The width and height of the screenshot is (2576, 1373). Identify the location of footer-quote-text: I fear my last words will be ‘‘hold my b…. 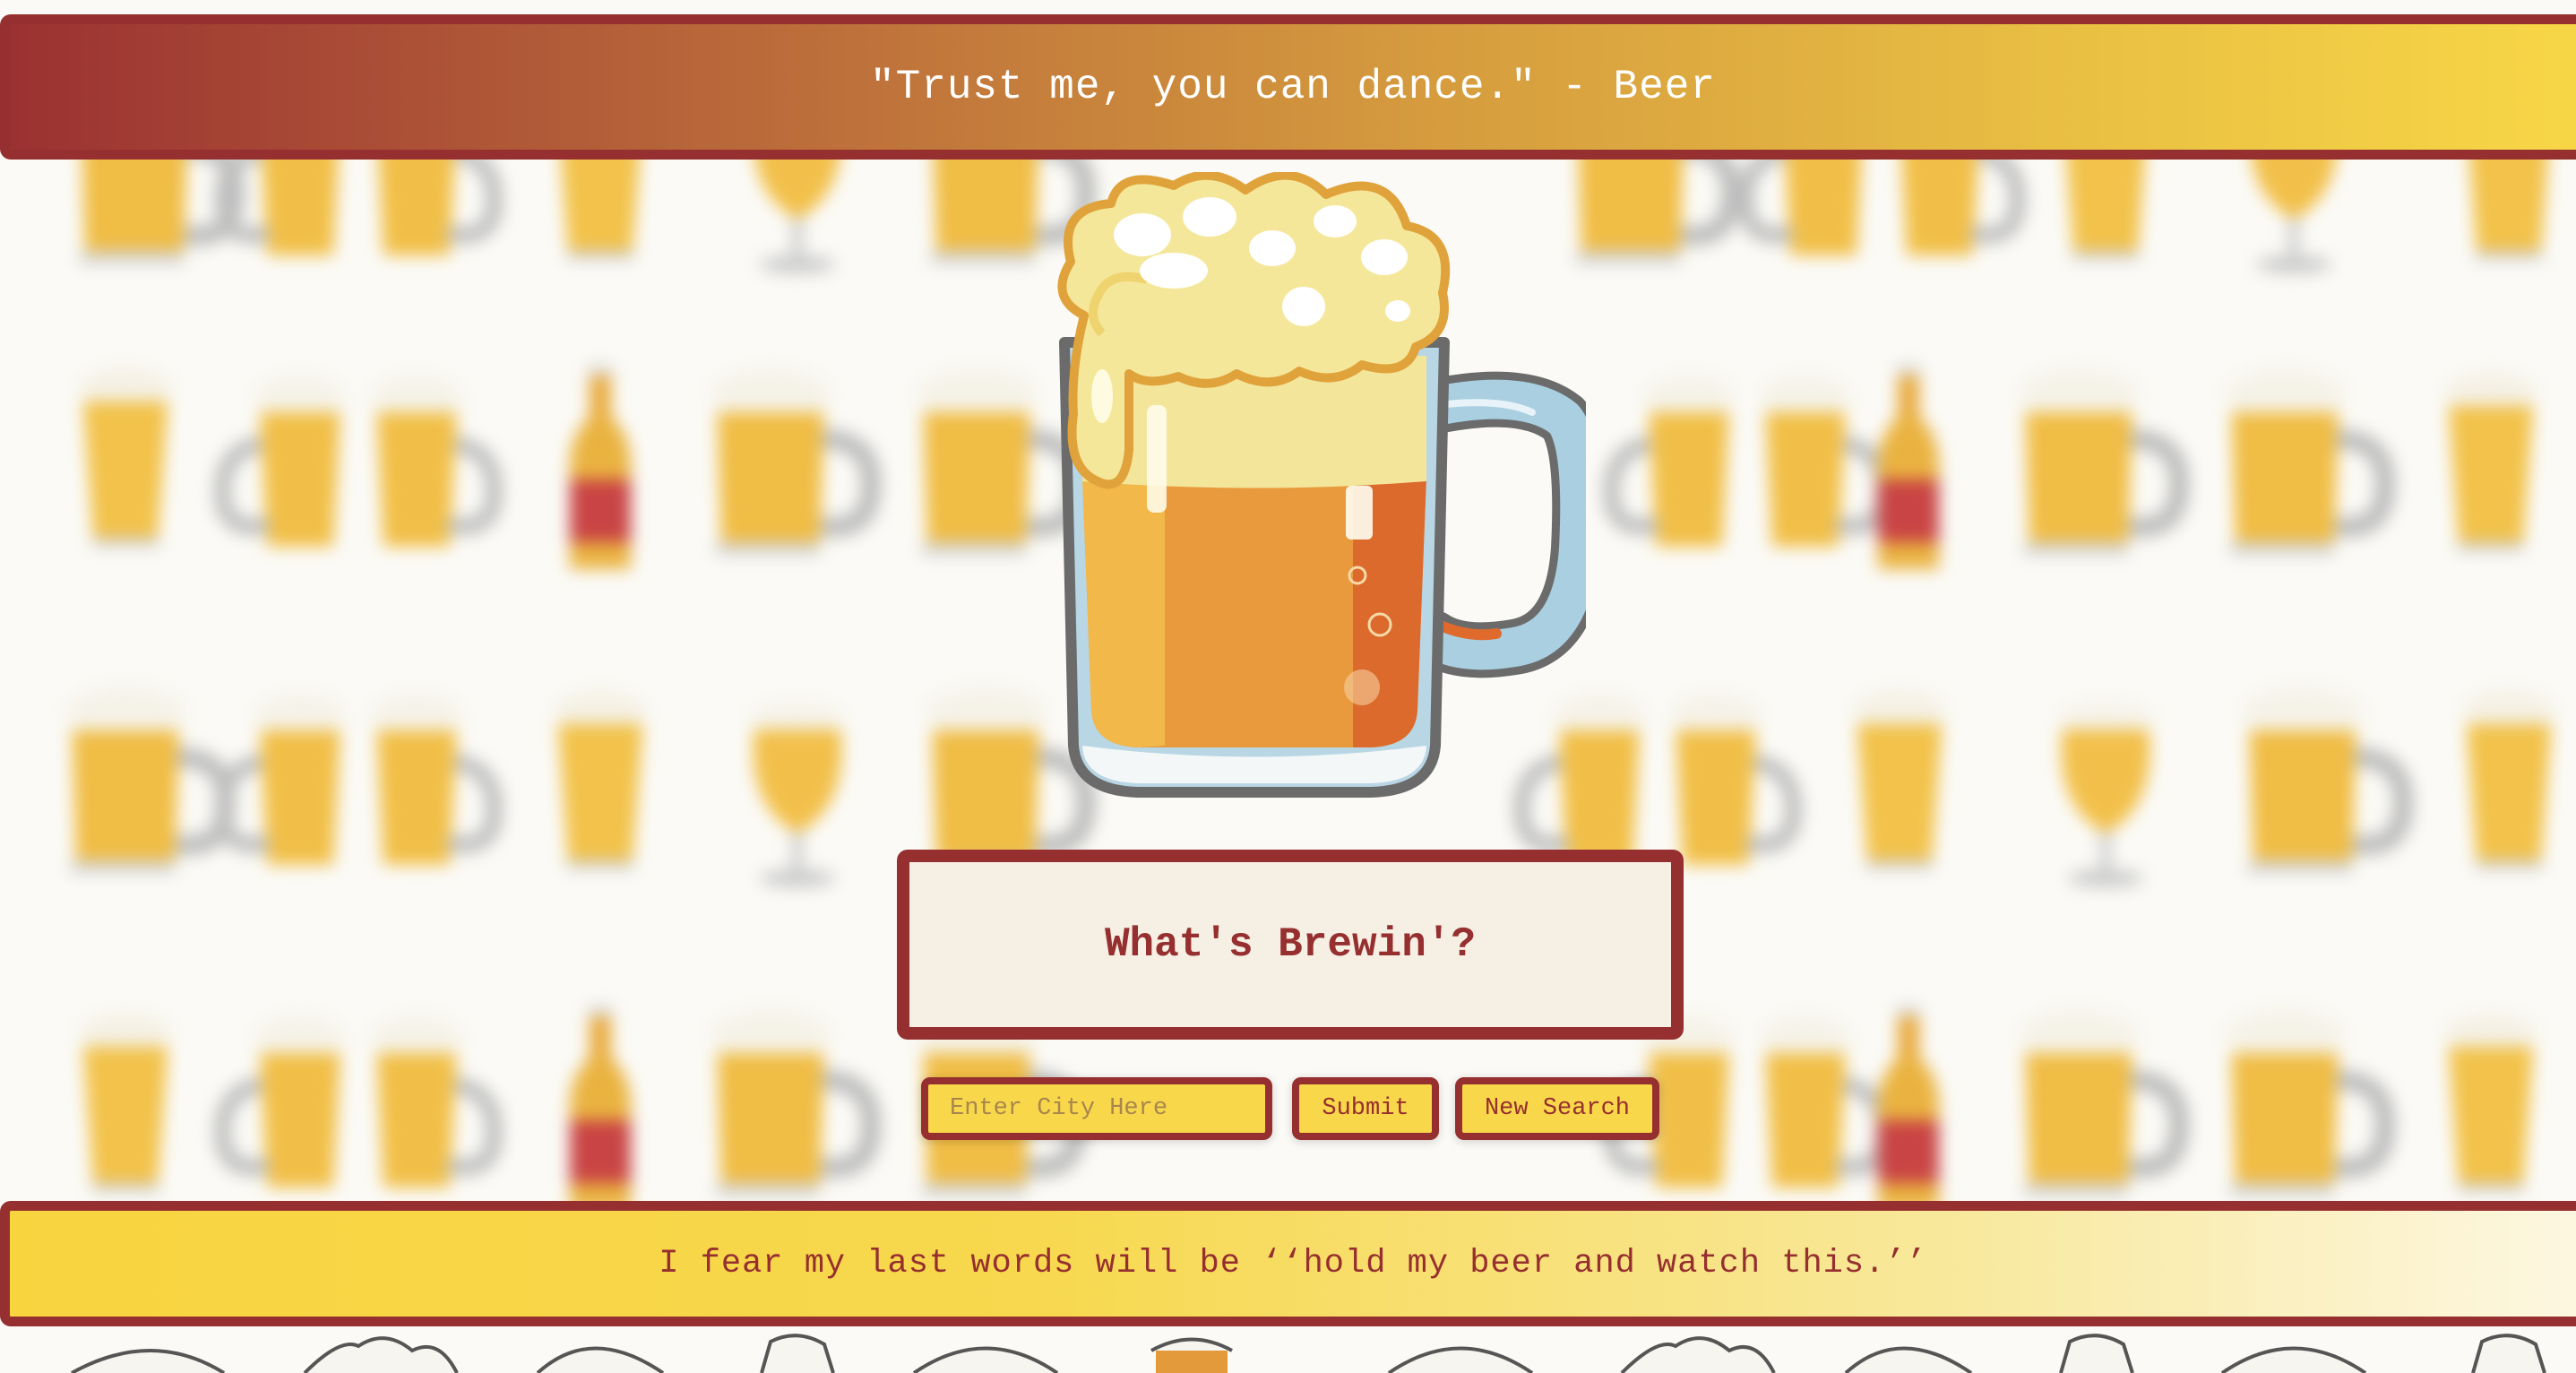
(1293, 1263).